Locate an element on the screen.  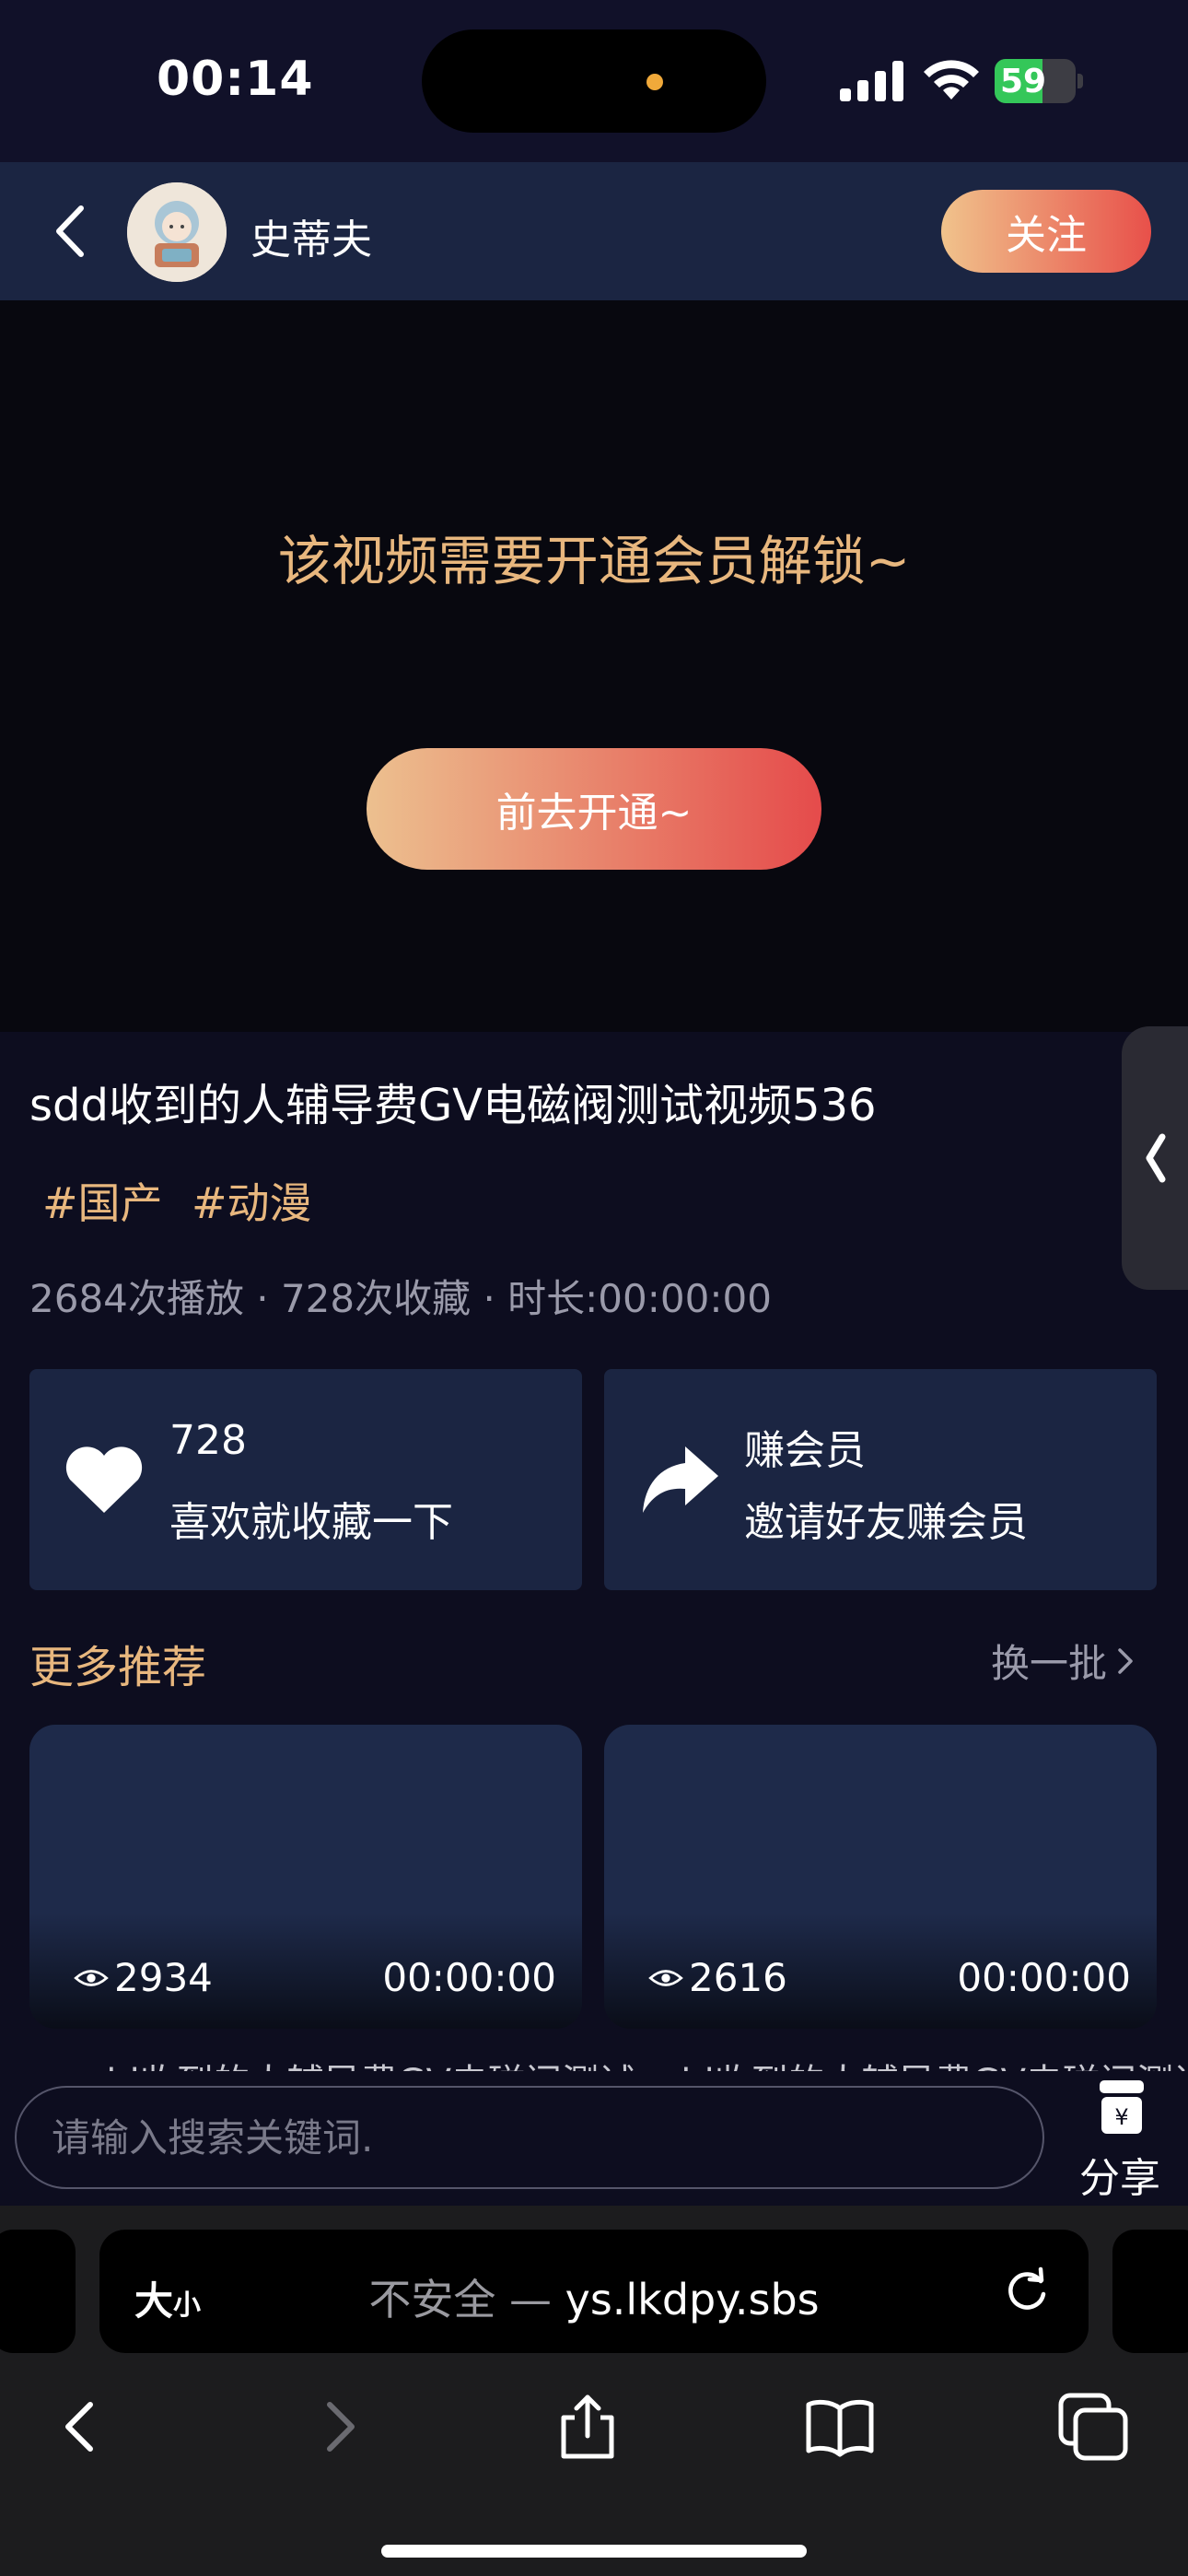
chevron-left-icon is located at coordinates (1156, 1158).